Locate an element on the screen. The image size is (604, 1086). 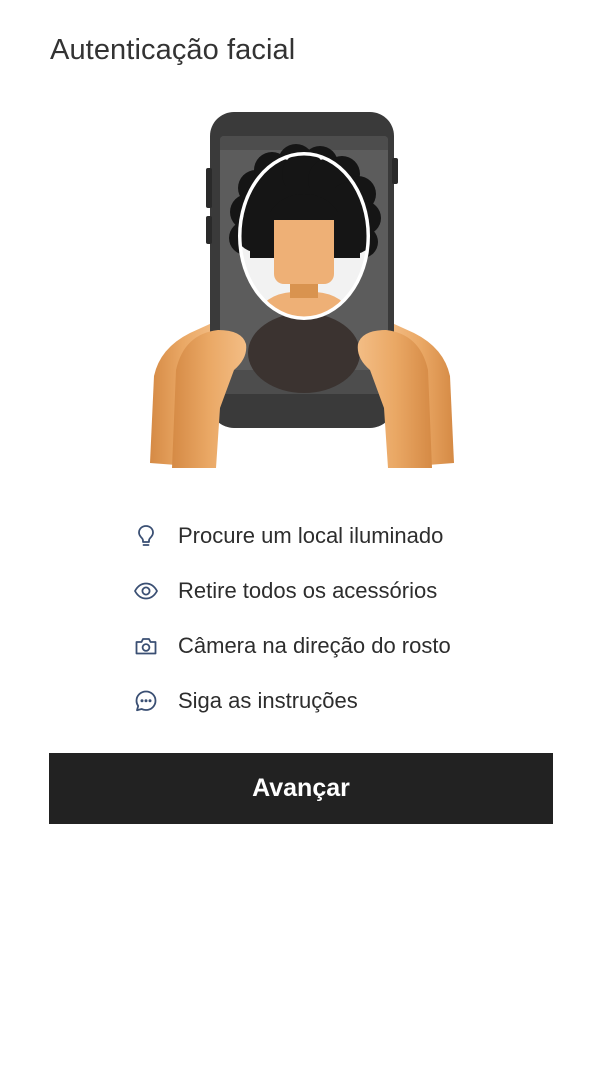
tip-item-camera: Câmera na direção do rosto is located at coordinates (340, 645).